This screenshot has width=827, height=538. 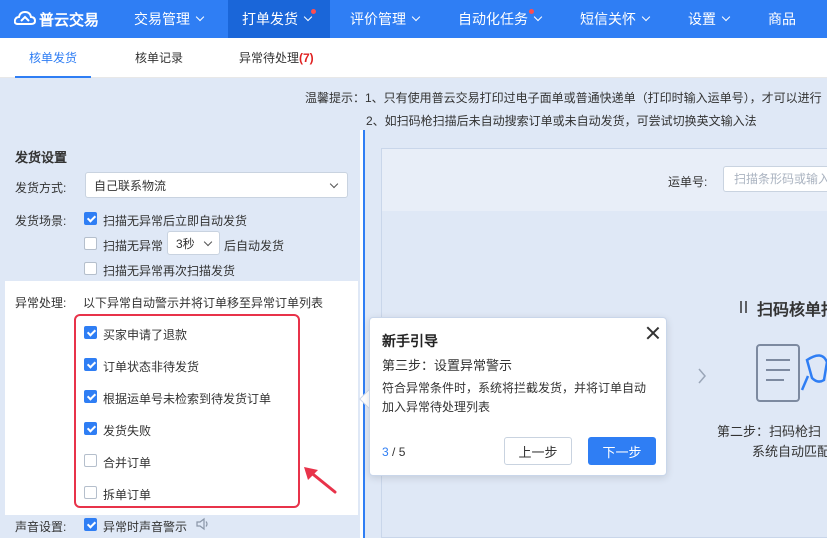 I want to click on nav-trade-management: 交易管理, so click(x=169, y=19).